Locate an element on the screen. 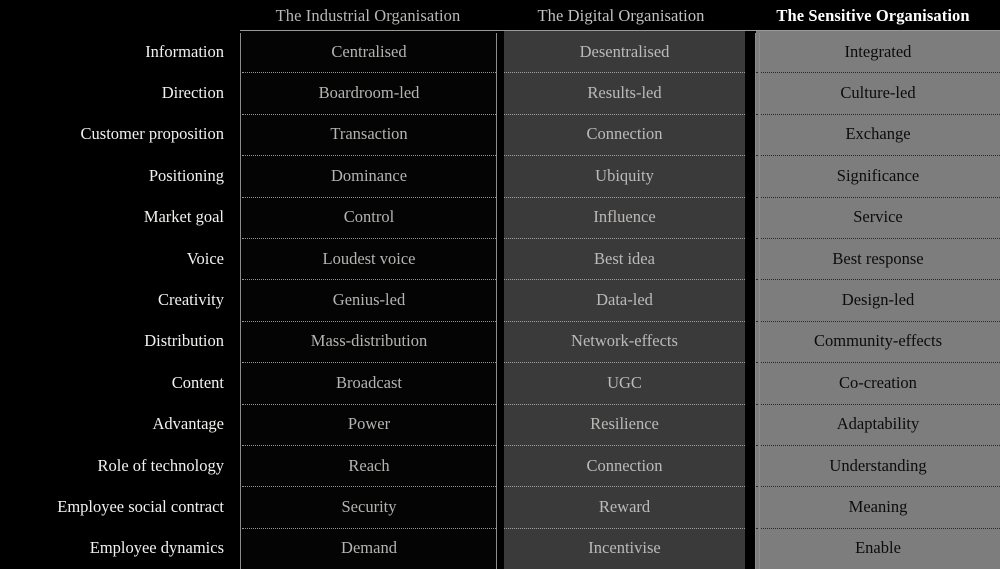 The height and width of the screenshot is (569, 1000). cell-market-goal-digital: Influence is located at coordinates (624, 217).